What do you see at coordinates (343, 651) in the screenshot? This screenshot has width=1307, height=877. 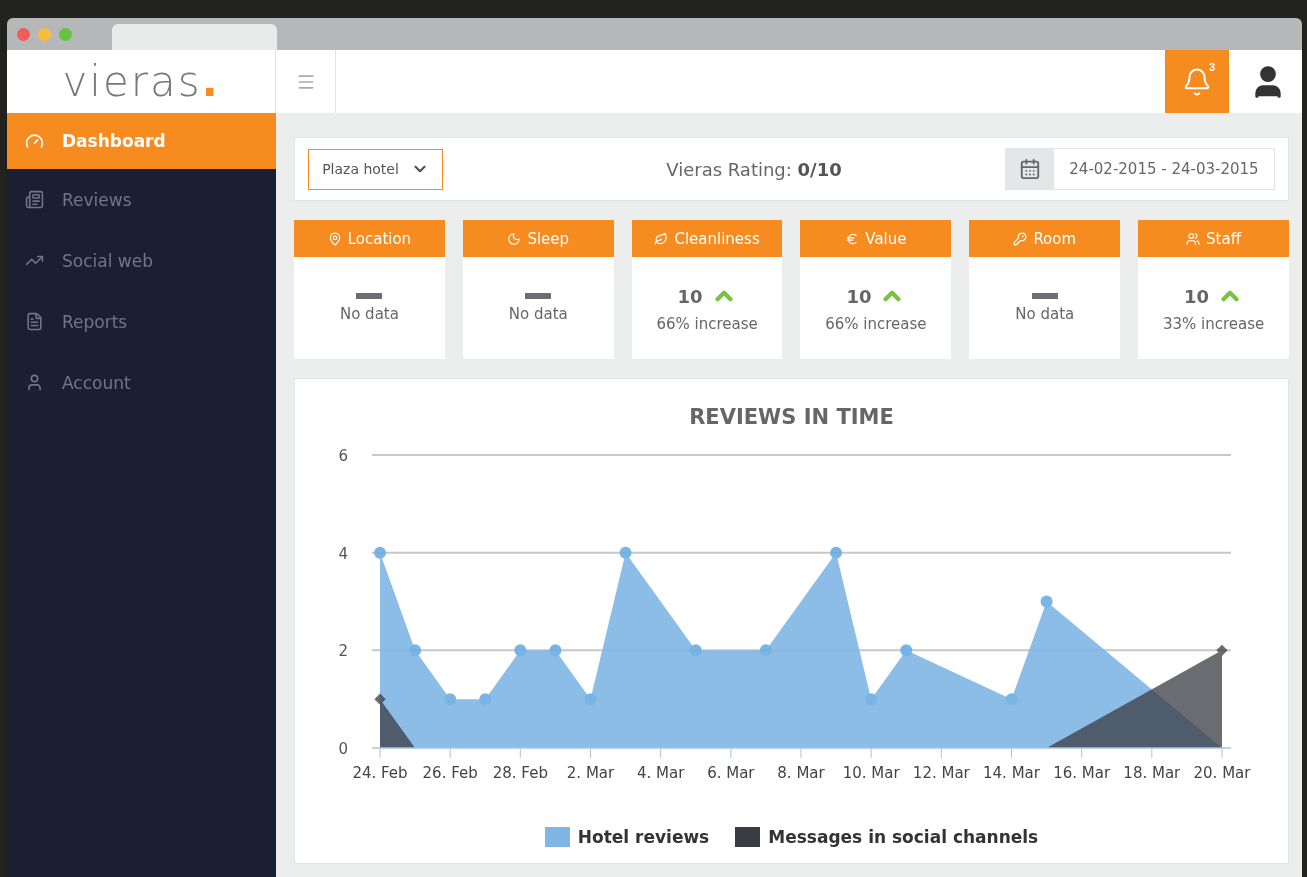 I see `axis-label: 2` at bounding box center [343, 651].